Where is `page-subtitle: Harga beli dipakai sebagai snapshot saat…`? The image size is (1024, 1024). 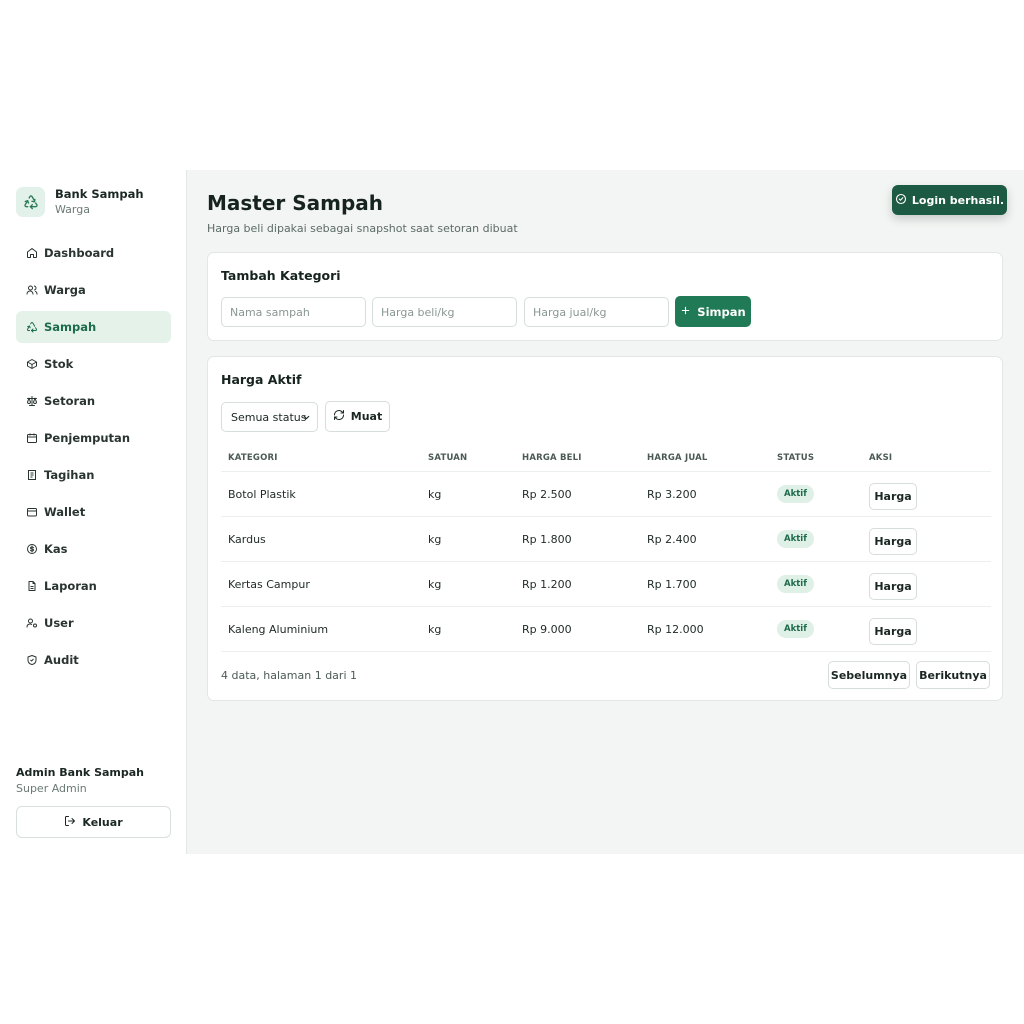 page-subtitle: Harga beli dipakai sebagai snapshot saat… is located at coordinates (362, 228).